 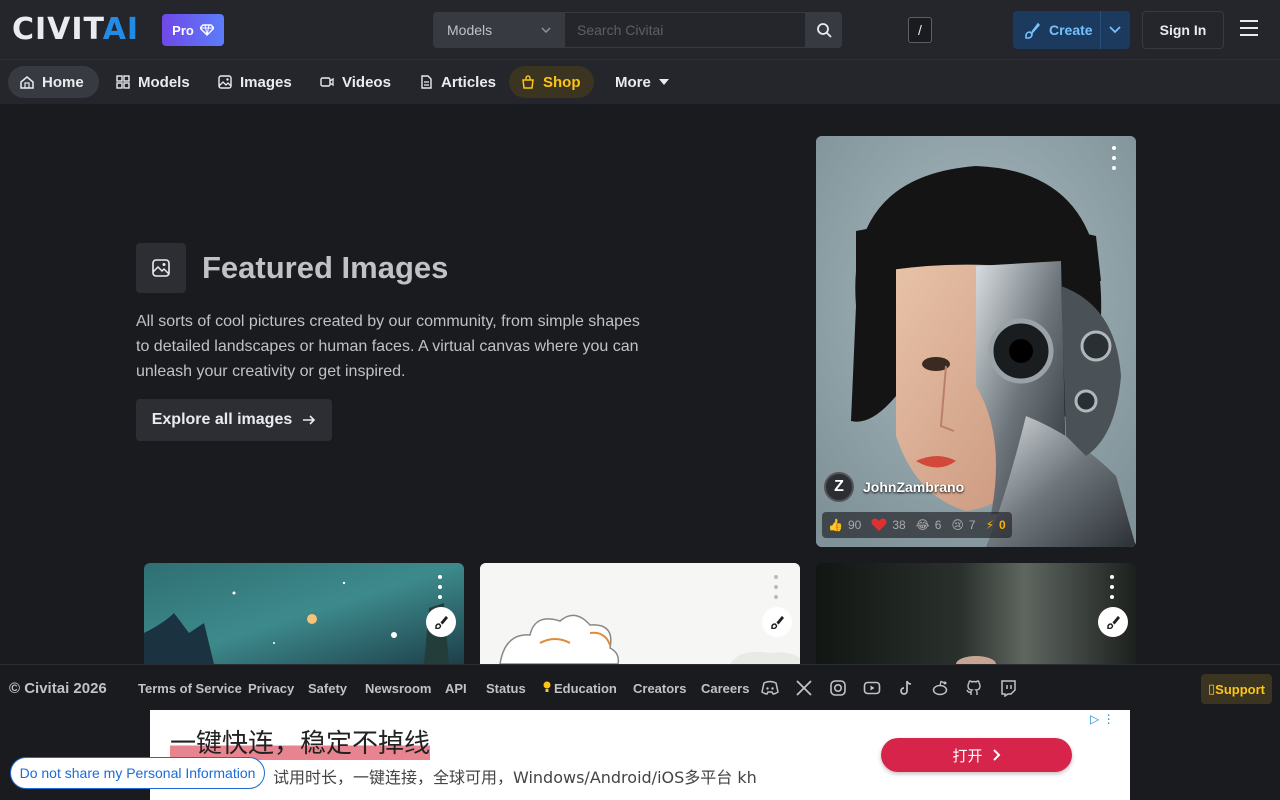 What do you see at coordinates (309, 420) in the screenshot?
I see `arrow-right-icon` at bounding box center [309, 420].